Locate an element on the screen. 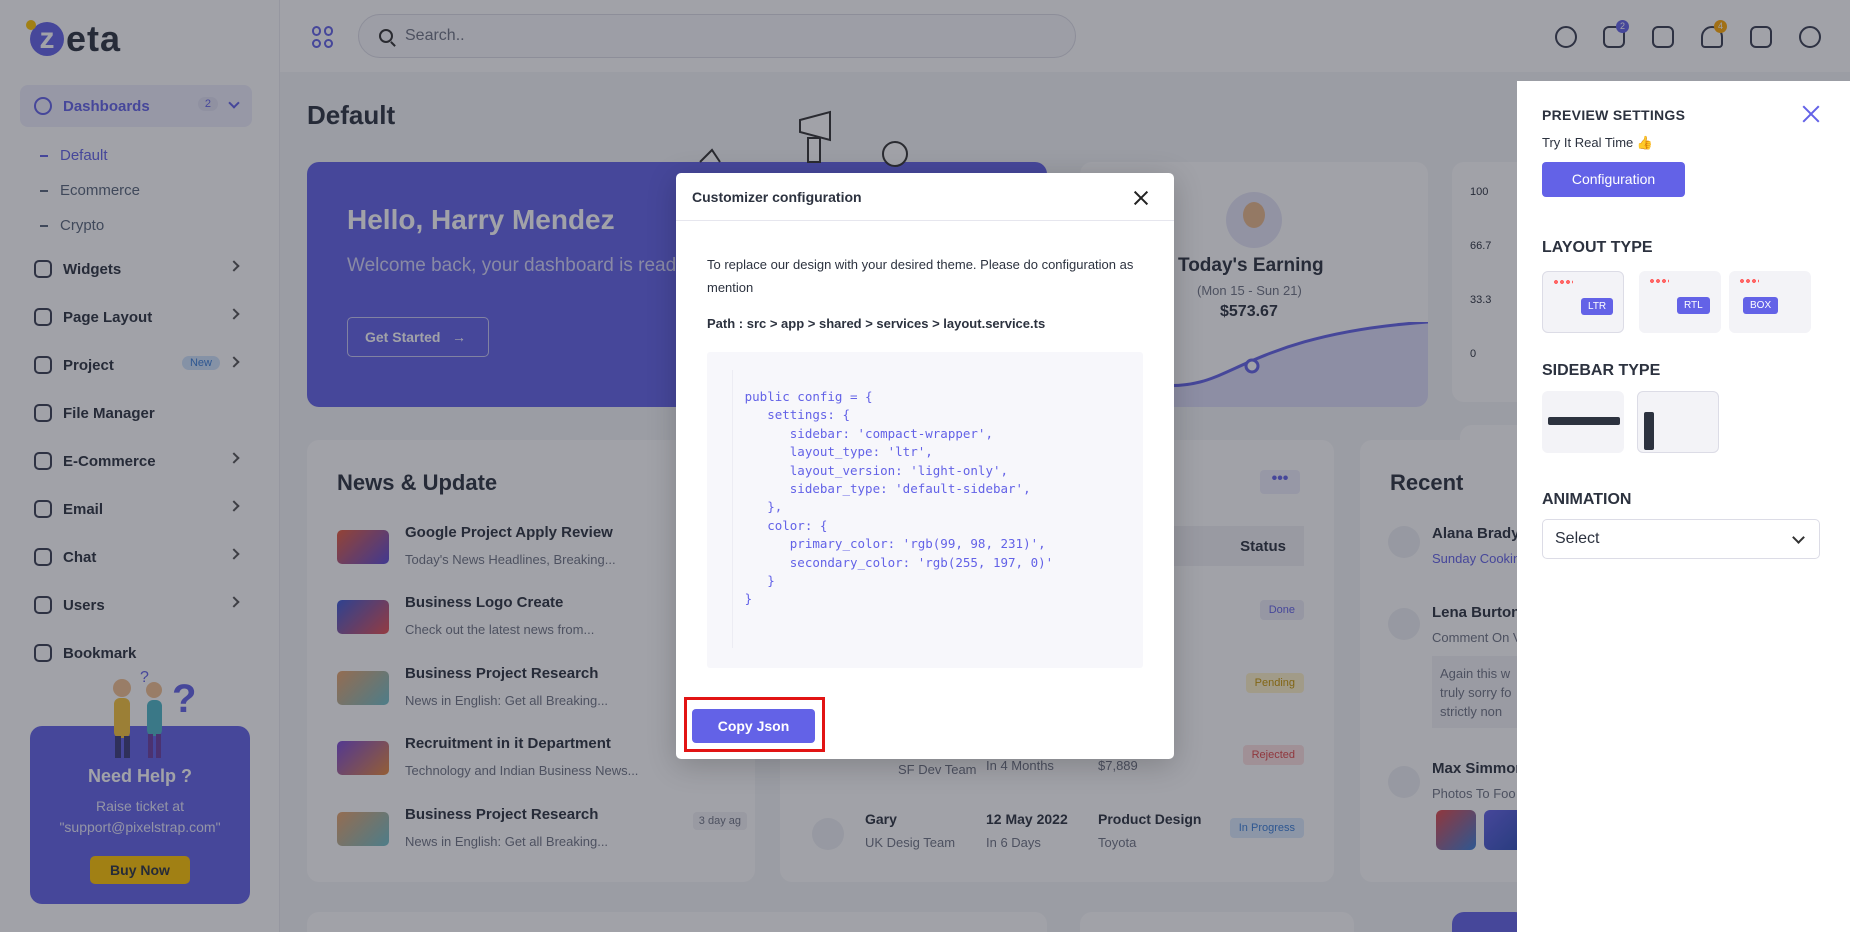 This screenshot has width=1850, height=932. animation-title: ANIMATION is located at coordinates (1587, 499).